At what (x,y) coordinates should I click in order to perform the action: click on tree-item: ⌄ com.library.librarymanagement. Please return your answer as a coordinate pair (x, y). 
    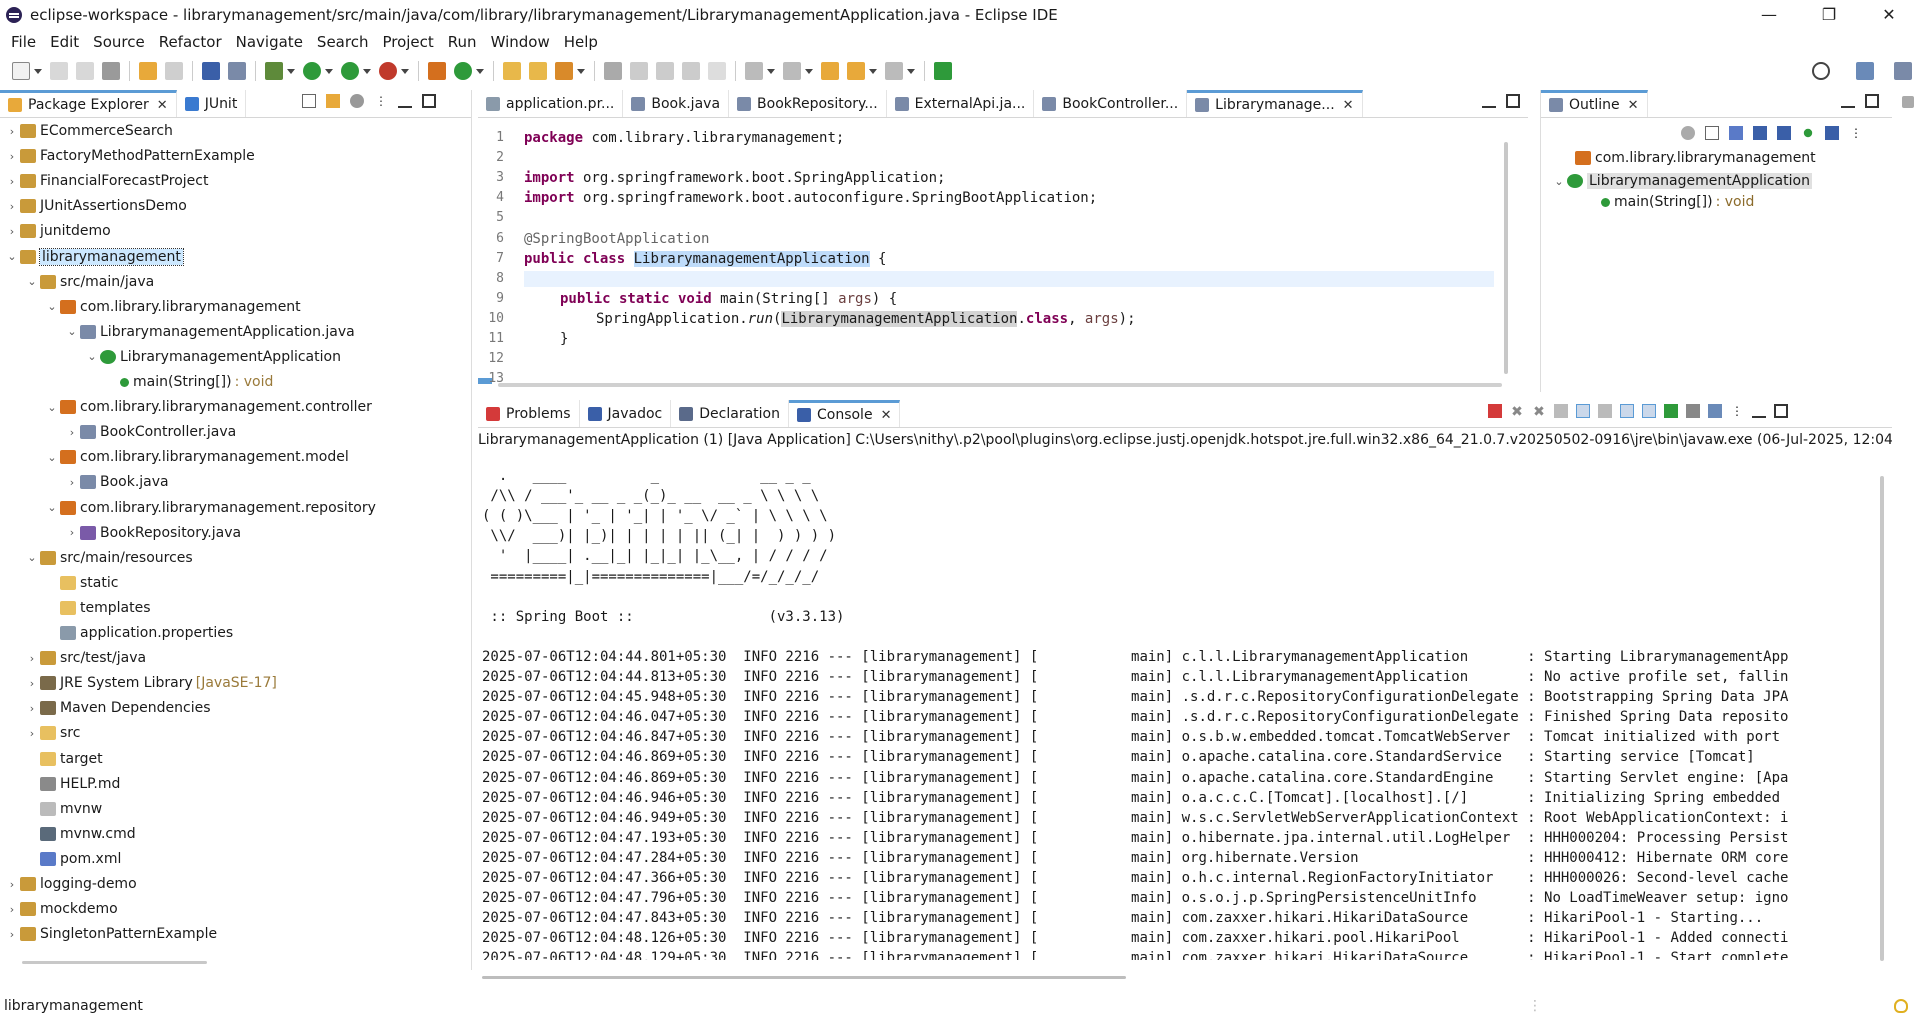
    Looking at the image, I should click on (173, 307).